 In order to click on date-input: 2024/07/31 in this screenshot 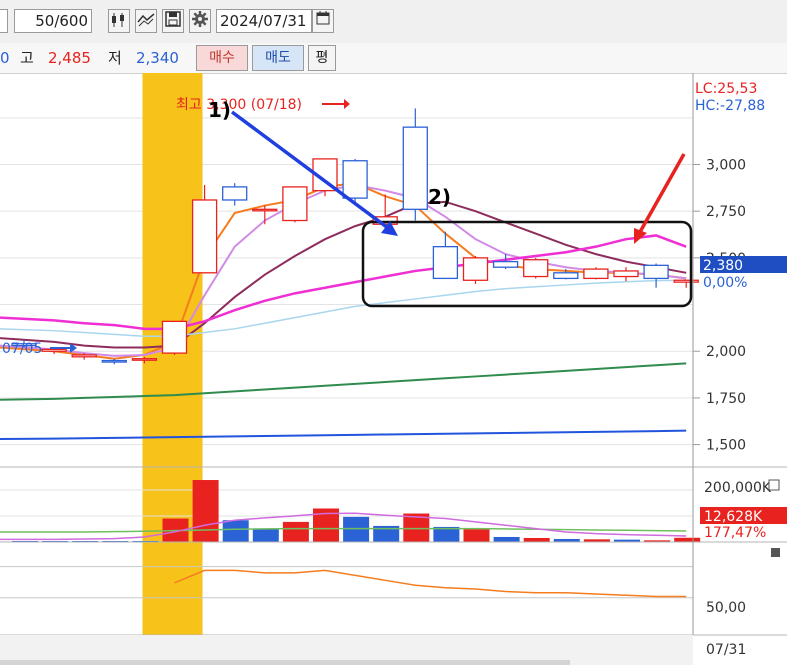, I will do `click(264, 21)`.